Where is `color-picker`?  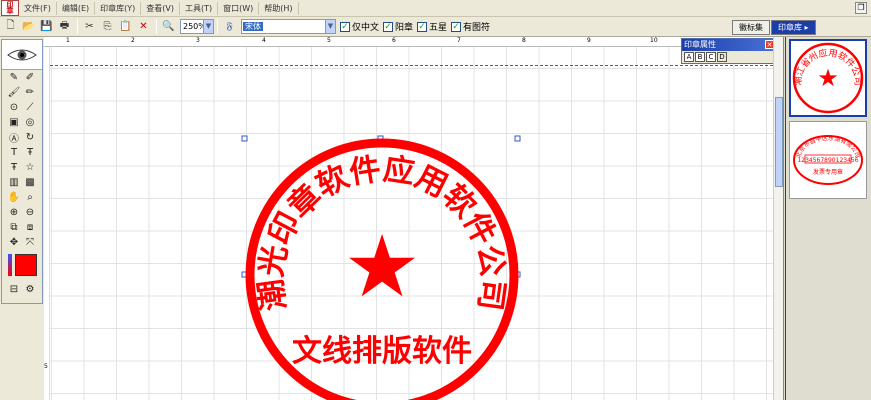
color-picker is located at coordinates (22, 265).